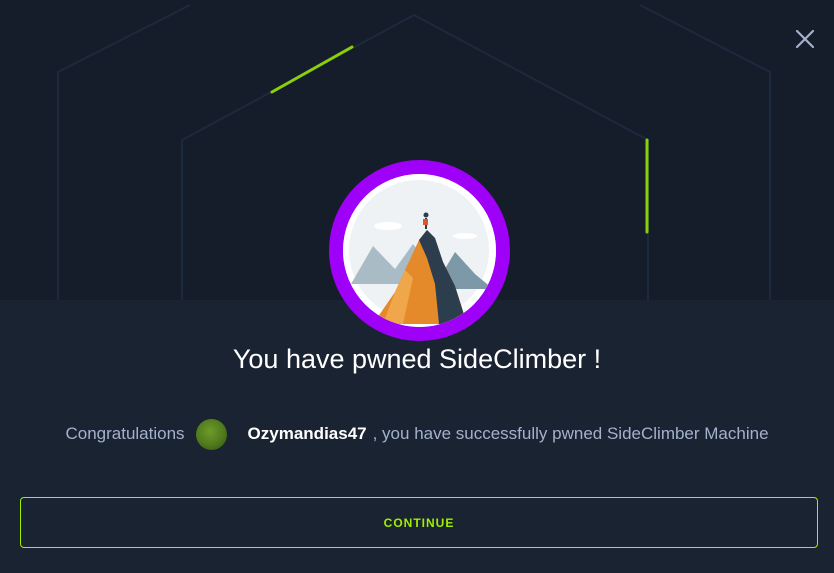 The image size is (834, 573). I want to click on message-prefix: Congratulations, so click(125, 433).